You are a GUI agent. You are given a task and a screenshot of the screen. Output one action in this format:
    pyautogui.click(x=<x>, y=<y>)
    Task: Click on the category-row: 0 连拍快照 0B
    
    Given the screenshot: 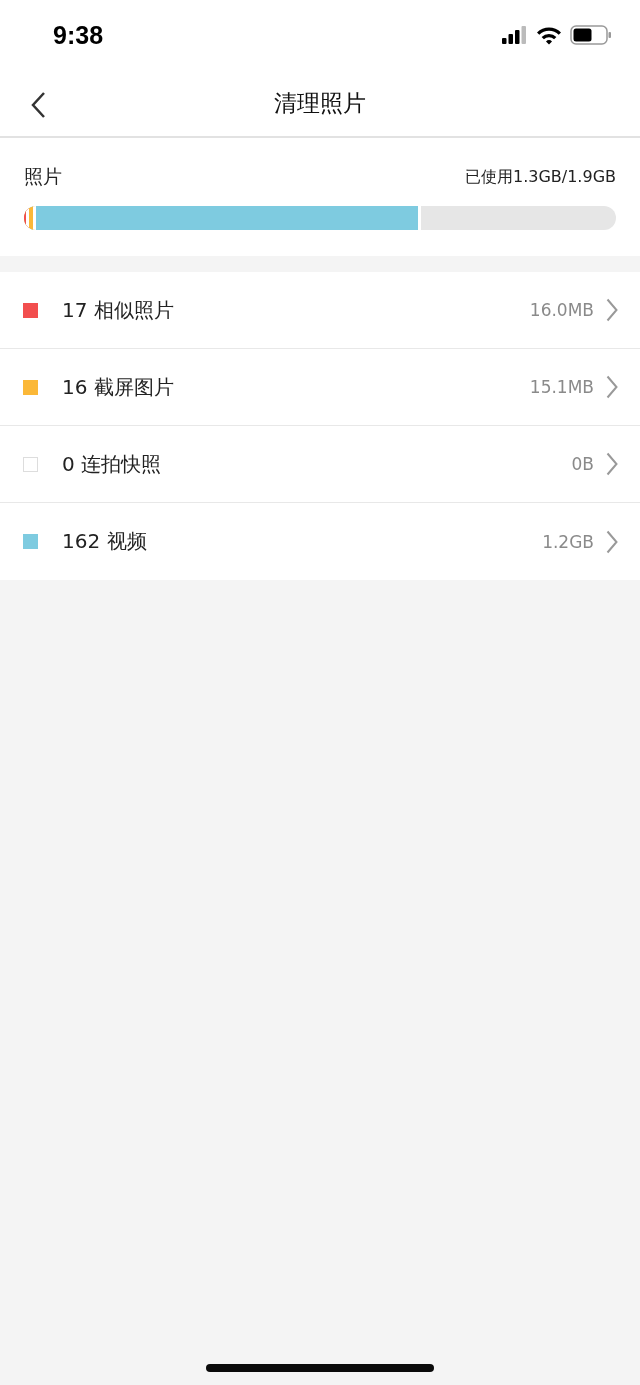 What is the action you would take?
    pyautogui.click(x=320, y=464)
    